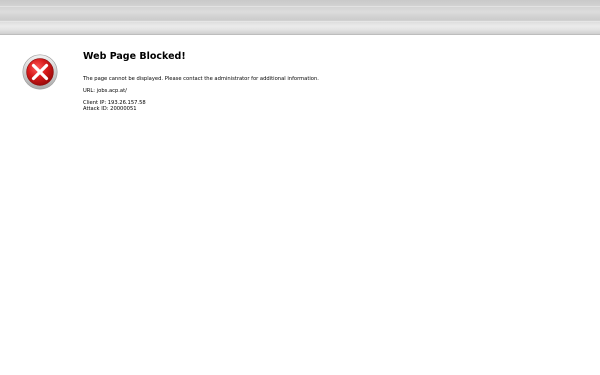  I want to click on attack-id-label: Attack ID:, so click(96, 109).